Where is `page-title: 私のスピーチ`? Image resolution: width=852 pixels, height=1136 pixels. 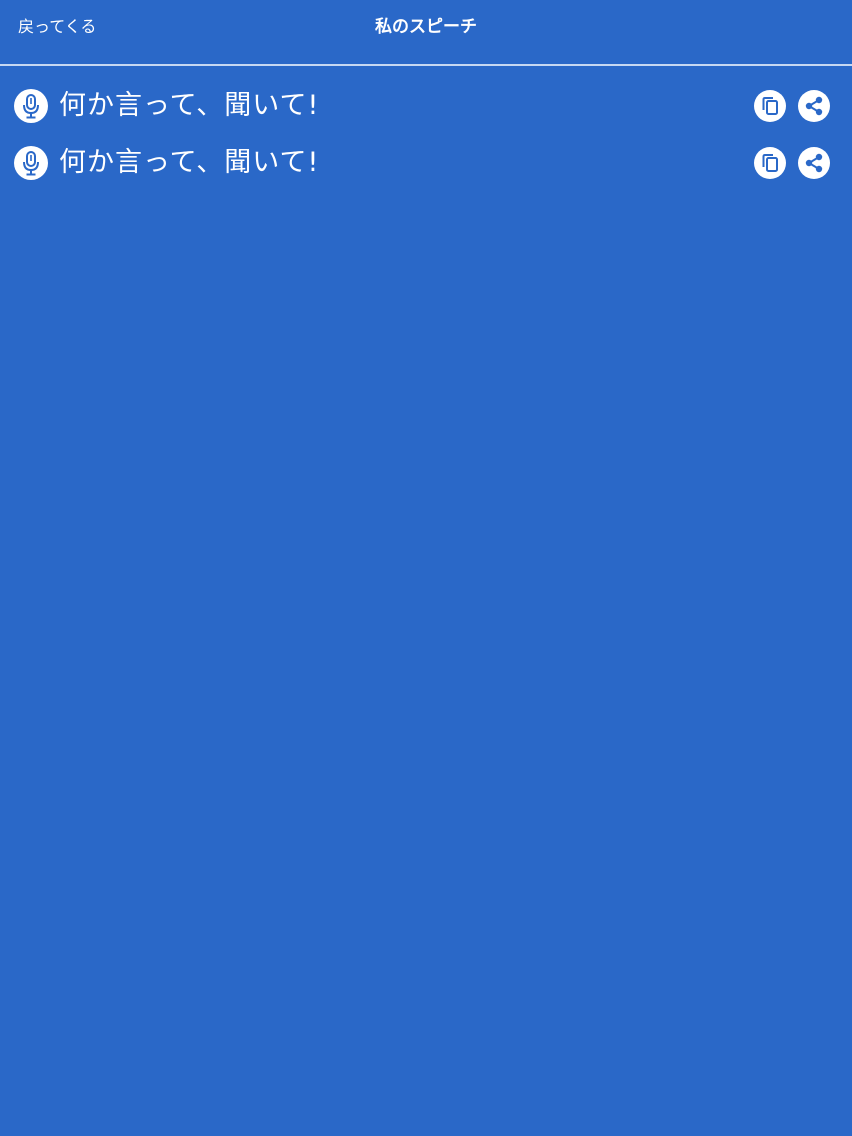 page-title: 私のスピーチ is located at coordinates (426, 27).